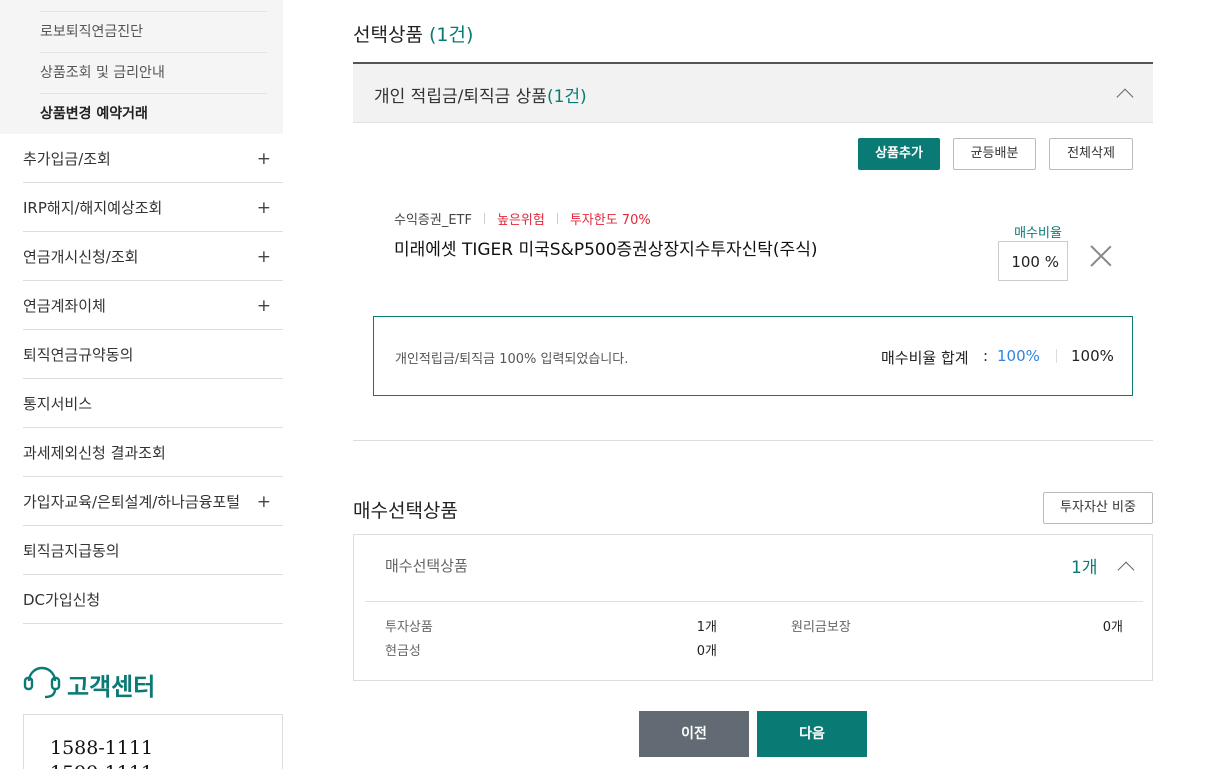 The width and height of the screenshot is (1217, 769). Describe the element at coordinates (111, 686) in the screenshot. I see `customer-center-label: 고객센터` at that location.